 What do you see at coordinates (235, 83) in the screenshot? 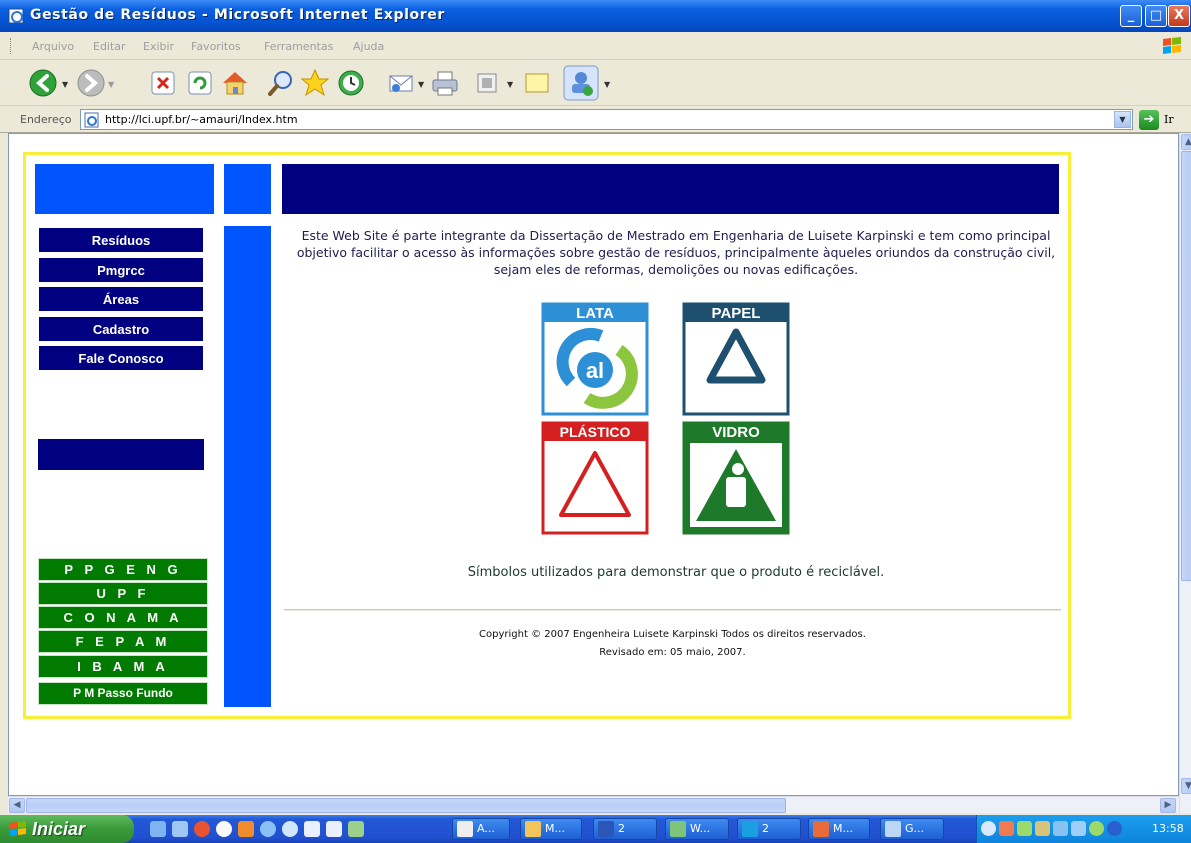
I see `home-icon` at bounding box center [235, 83].